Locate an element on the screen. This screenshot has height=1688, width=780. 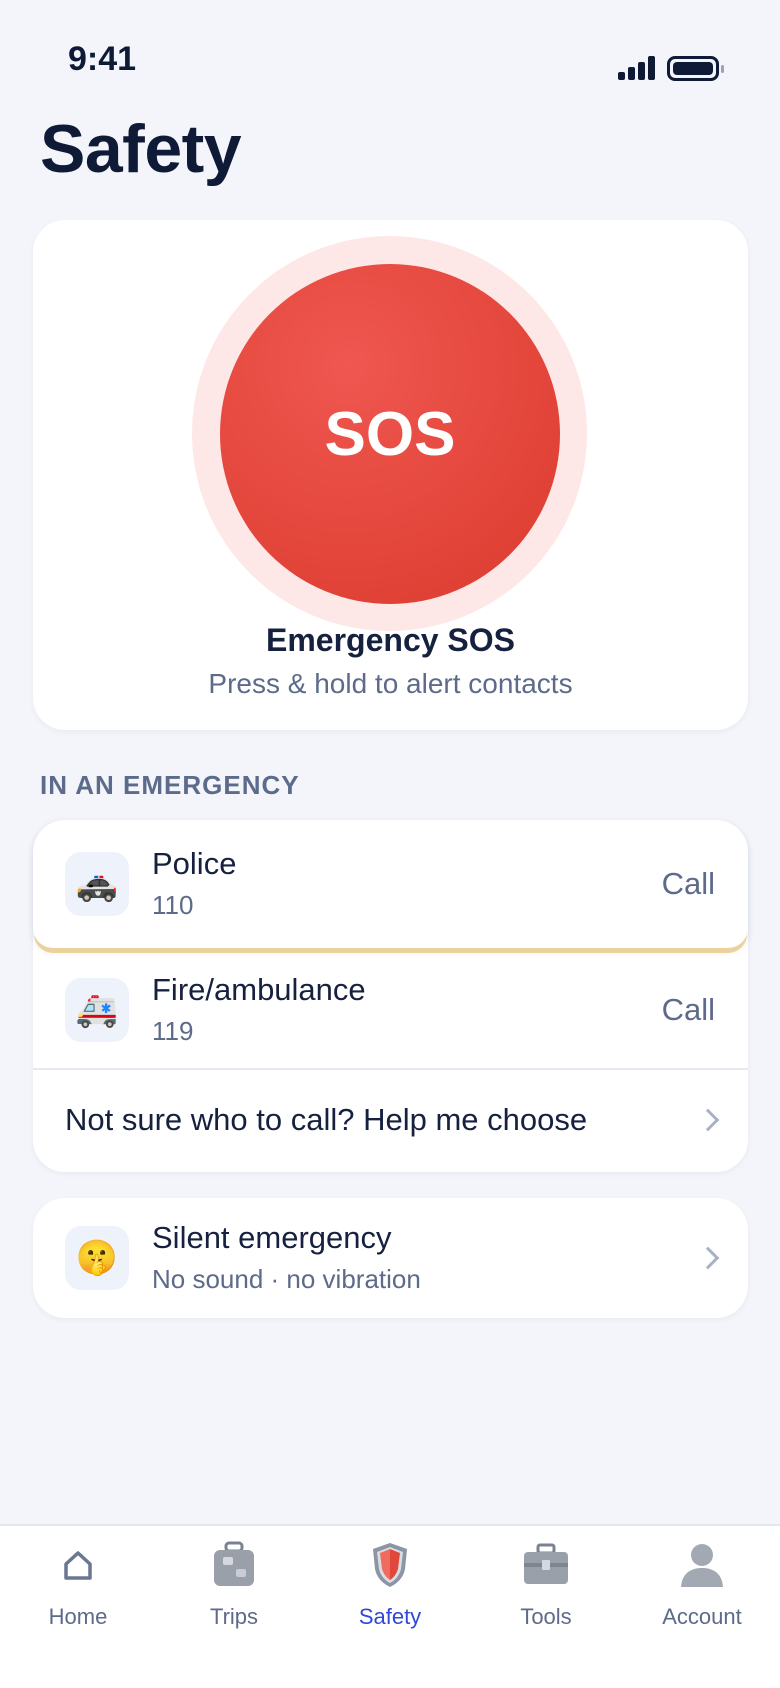
tab-label: Safety is located at coordinates (390, 1616).